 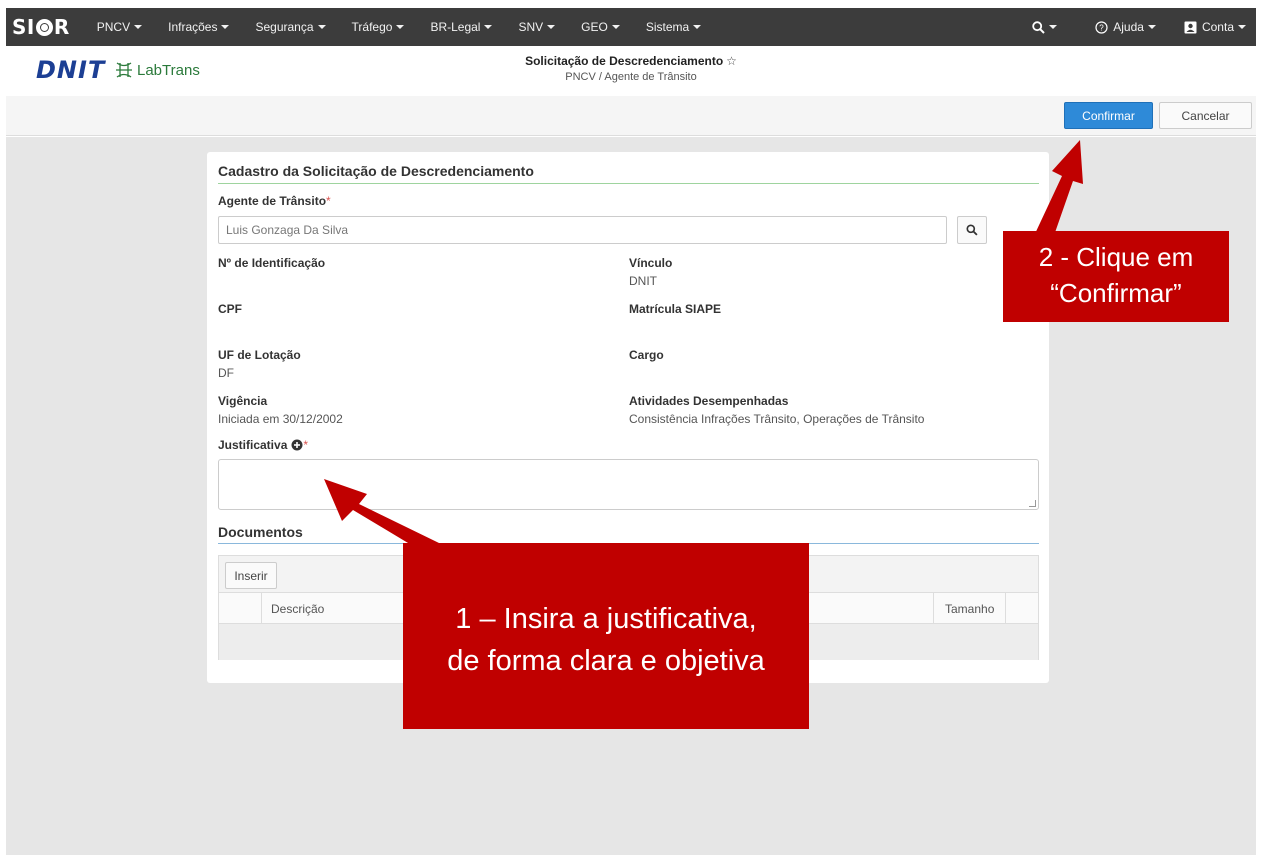 I want to click on help-circle-icon: ?, so click(x=1101, y=27).